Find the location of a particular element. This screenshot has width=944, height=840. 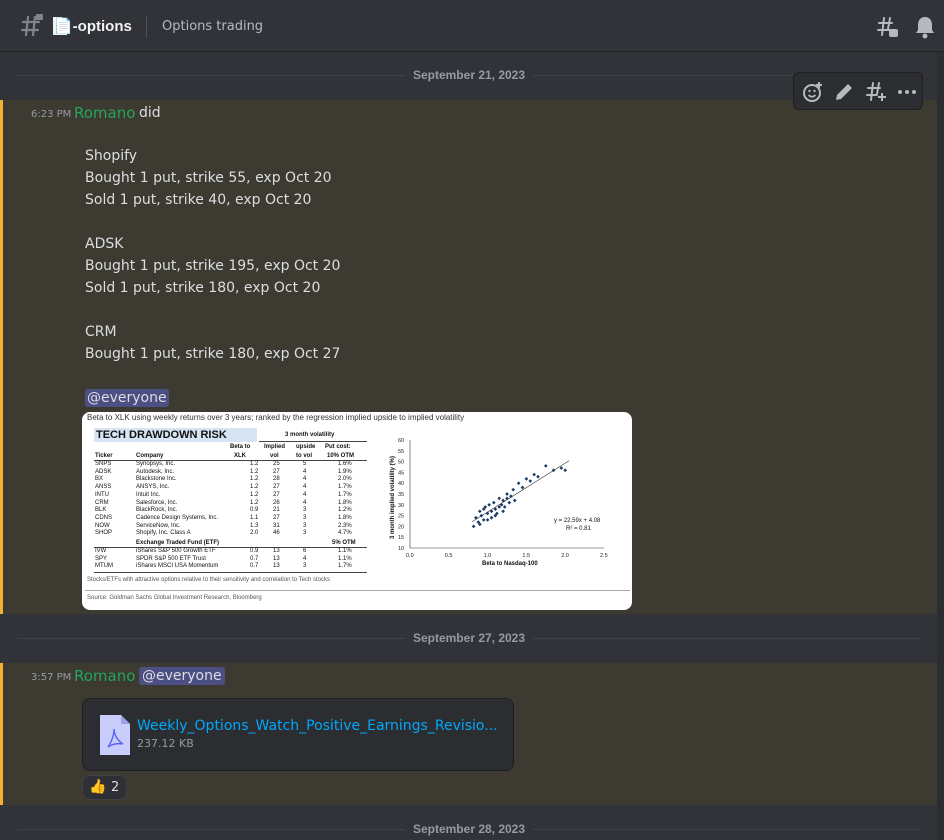

message-line: Bought 1 put, strike 195, exp Oct 20 is located at coordinates (213, 266).